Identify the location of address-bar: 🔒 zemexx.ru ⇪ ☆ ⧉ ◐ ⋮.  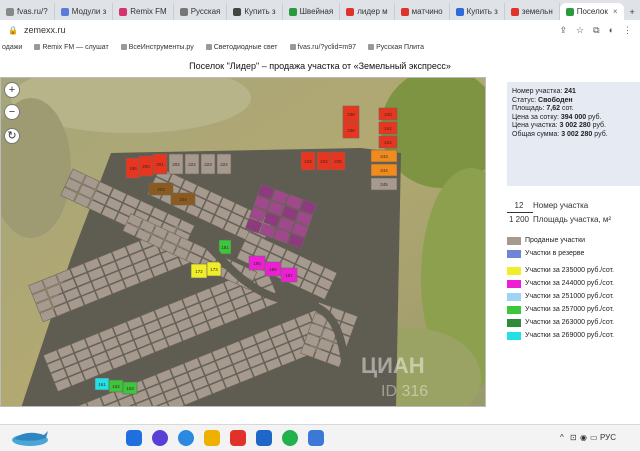
(320, 30).